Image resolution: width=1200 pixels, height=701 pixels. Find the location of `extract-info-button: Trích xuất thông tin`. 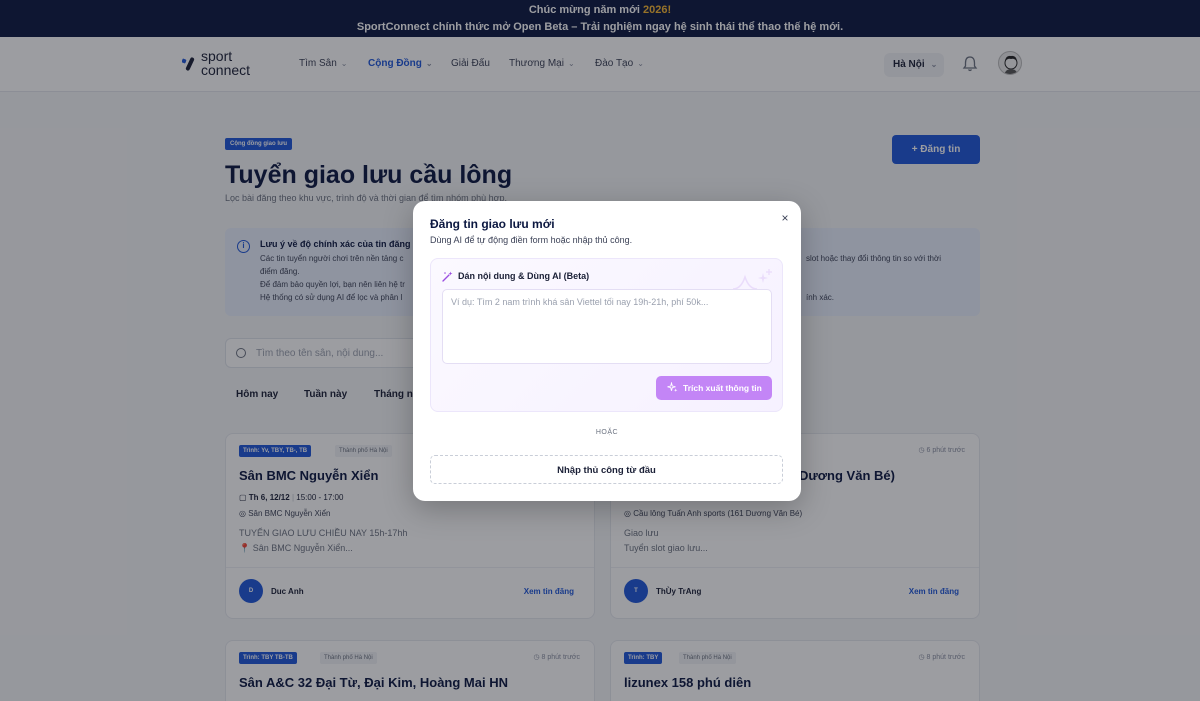

extract-info-button: Trích xuất thông tin is located at coordinates (714, 388).